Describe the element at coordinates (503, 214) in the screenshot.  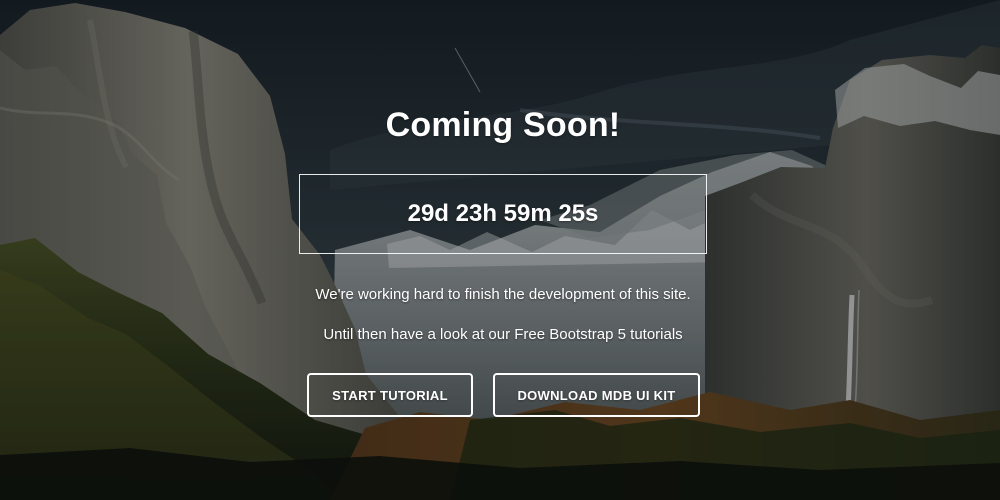
I see `countdown-timer: 29d 23h 59m 25s` at that location.